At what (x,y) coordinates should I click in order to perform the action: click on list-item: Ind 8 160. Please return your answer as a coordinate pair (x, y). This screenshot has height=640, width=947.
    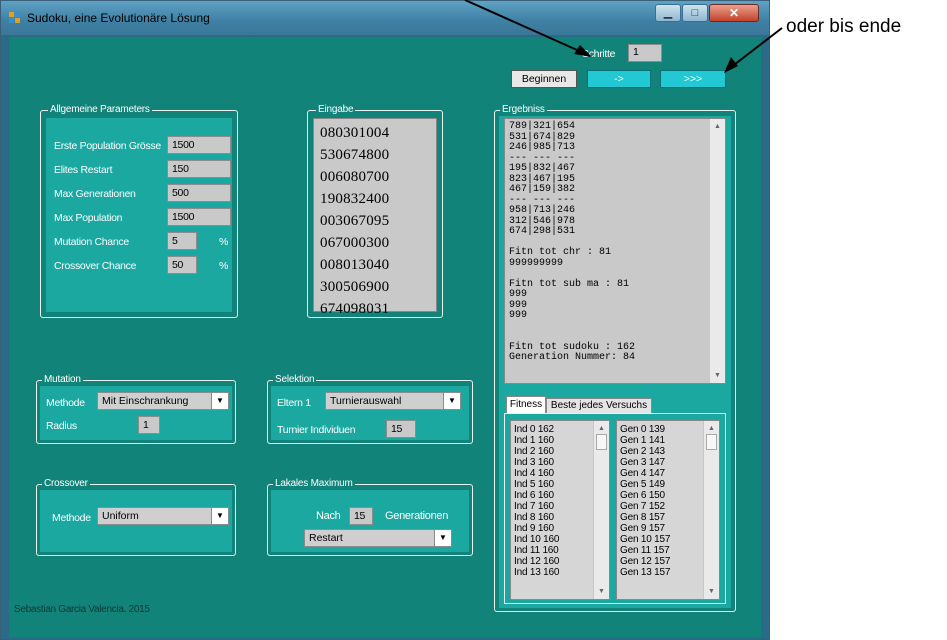
    Looking at the image, I should click on (536, 517).